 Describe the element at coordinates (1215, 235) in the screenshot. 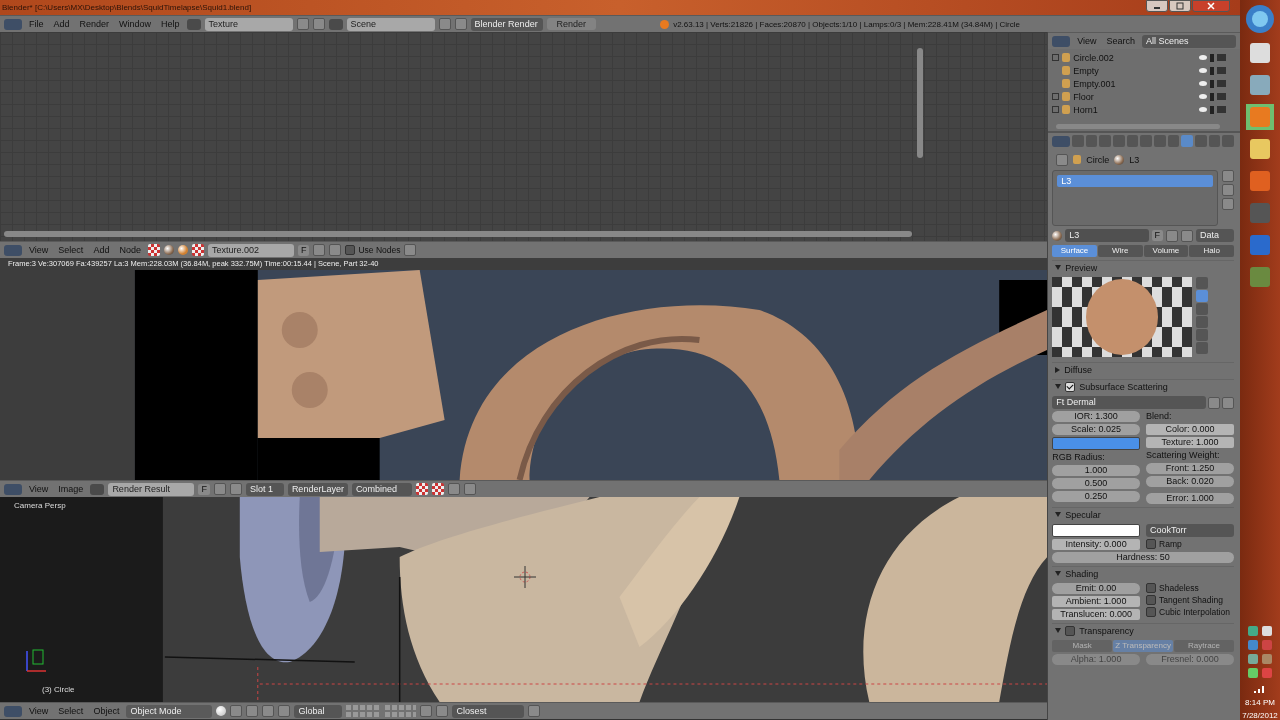

I see `link-dropdown: Data` at that location.